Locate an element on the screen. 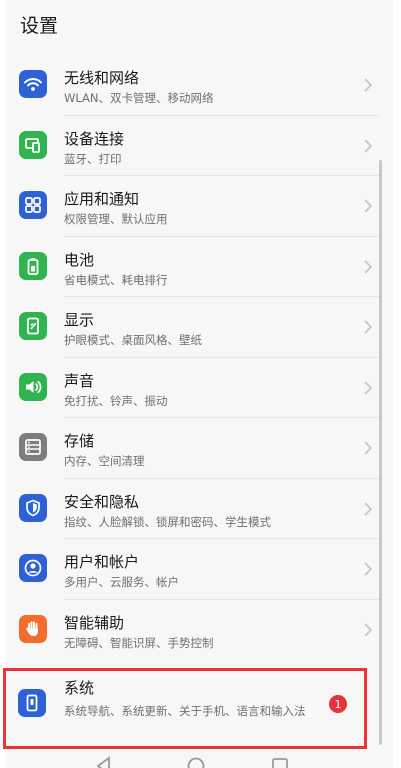  settings-item-subtitle: 免打扰、铃声、振动 is located at coordinates (116, 400).